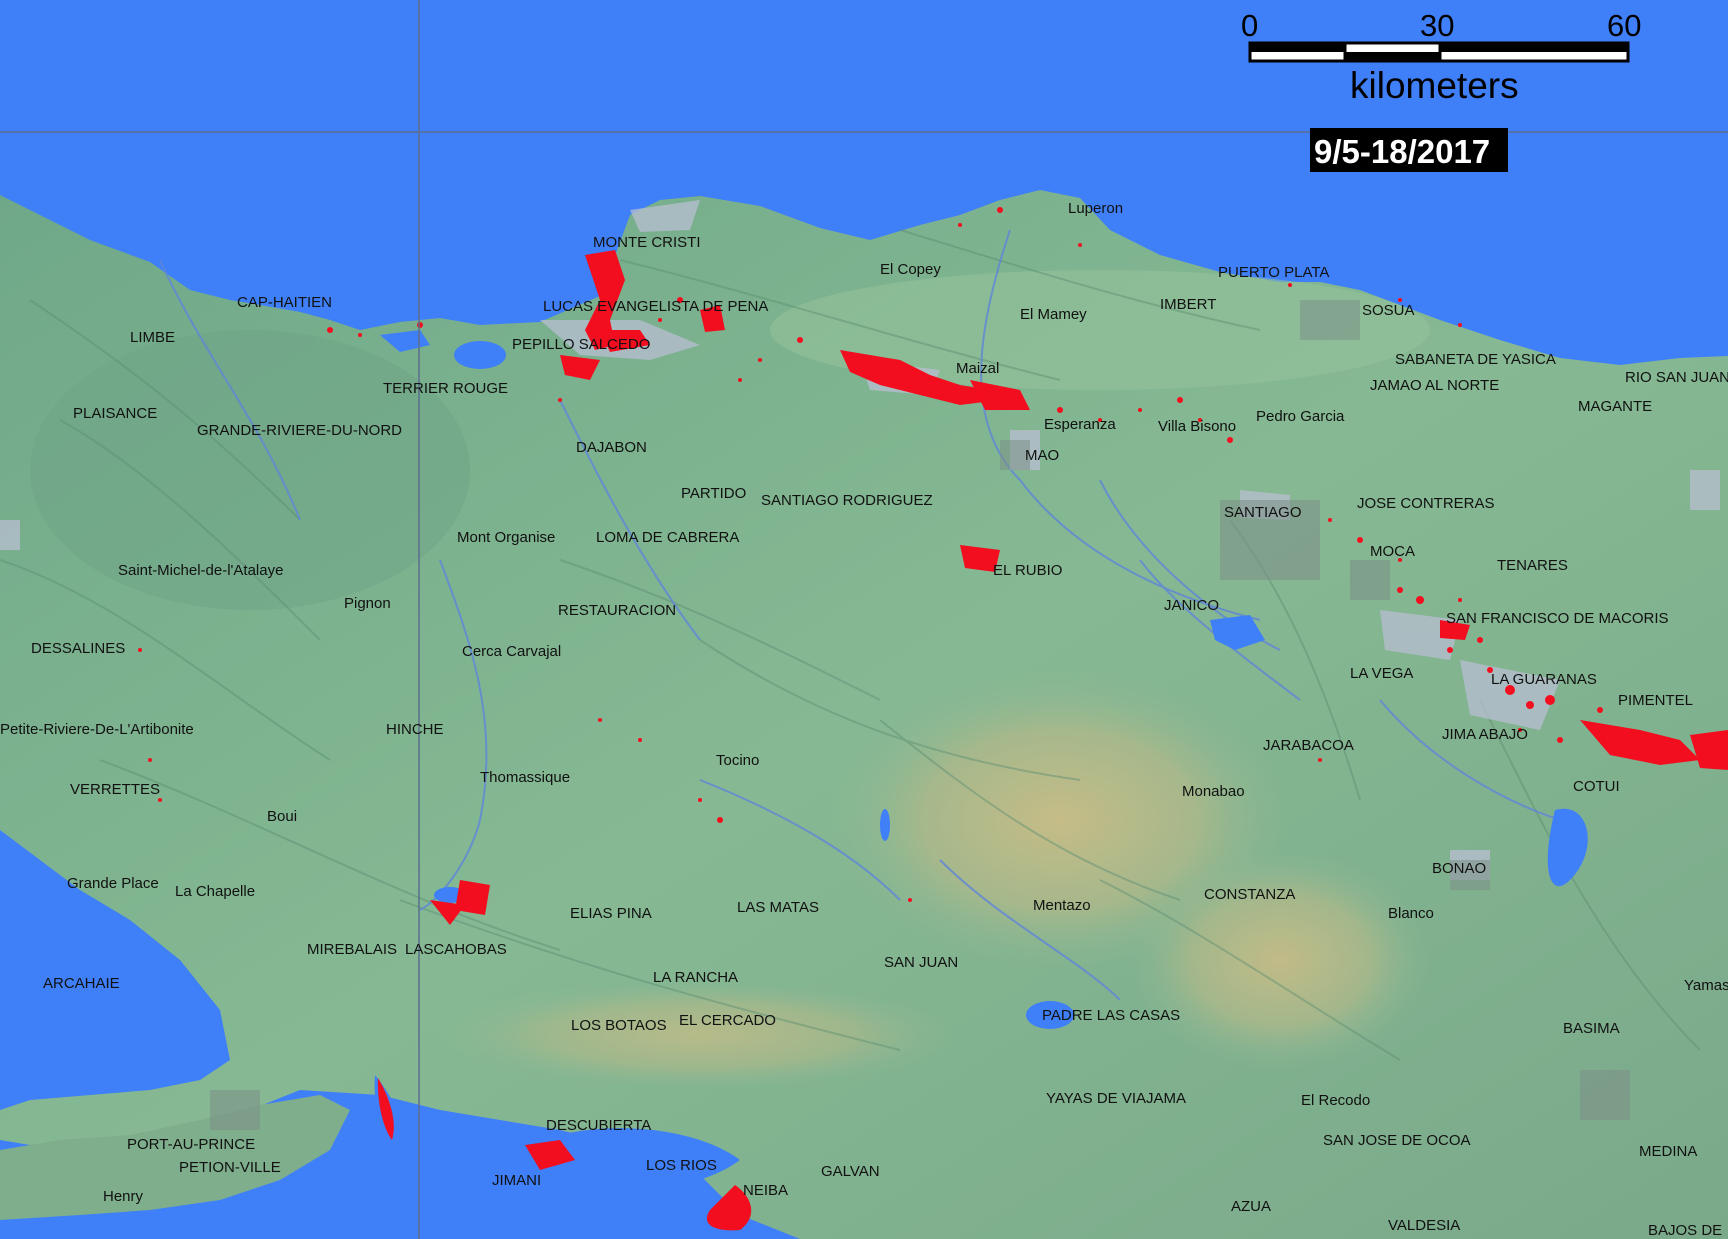  What do you see at coordinates (611, 913) in the screenshot?
I see `place-label: ELIAS PINA` at bounding box center [611, 913].